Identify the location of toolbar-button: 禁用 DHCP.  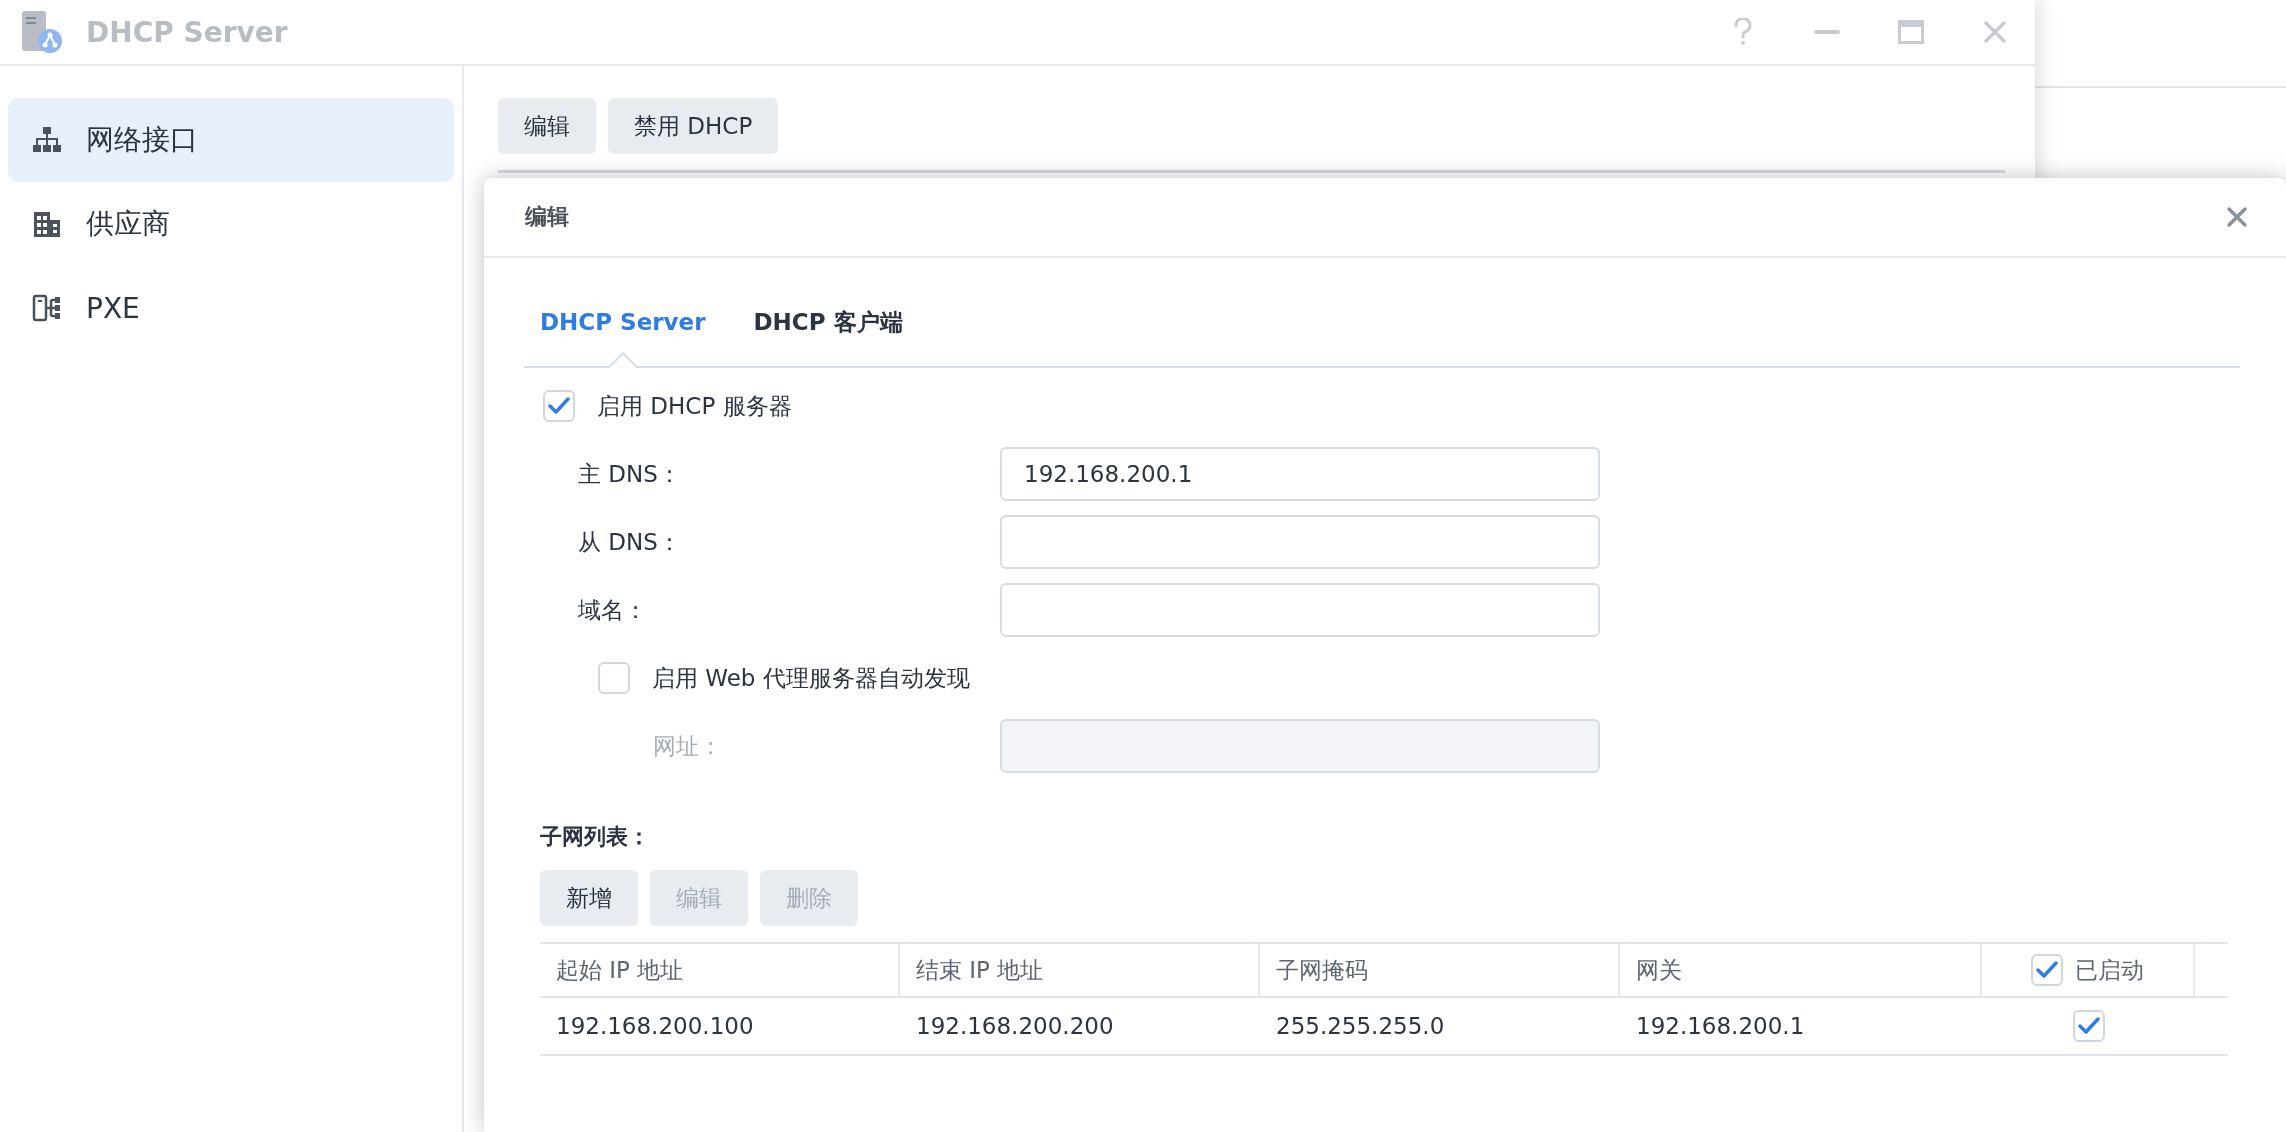
(693, 126).